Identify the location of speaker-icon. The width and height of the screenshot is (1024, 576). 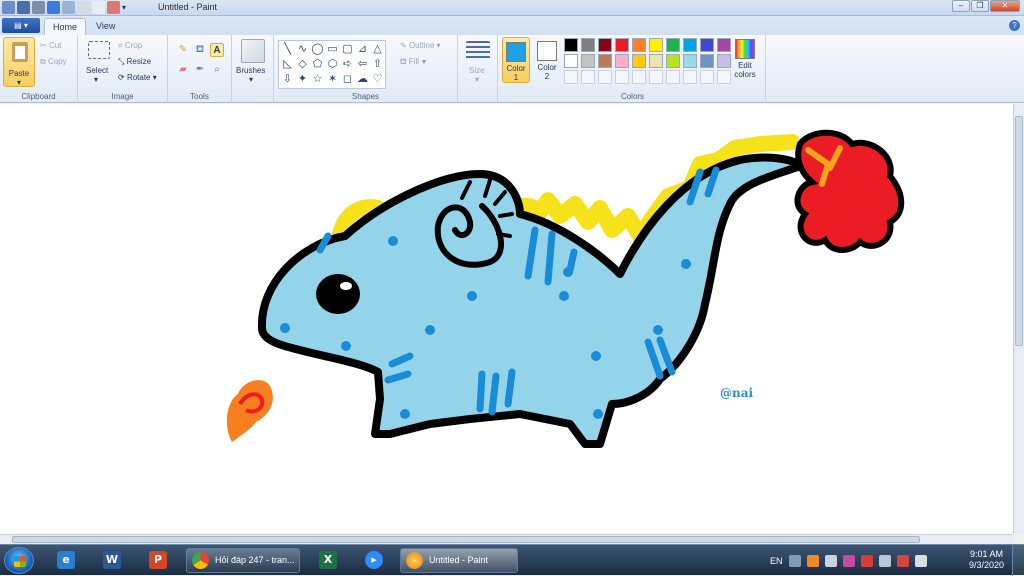
(830, 560).